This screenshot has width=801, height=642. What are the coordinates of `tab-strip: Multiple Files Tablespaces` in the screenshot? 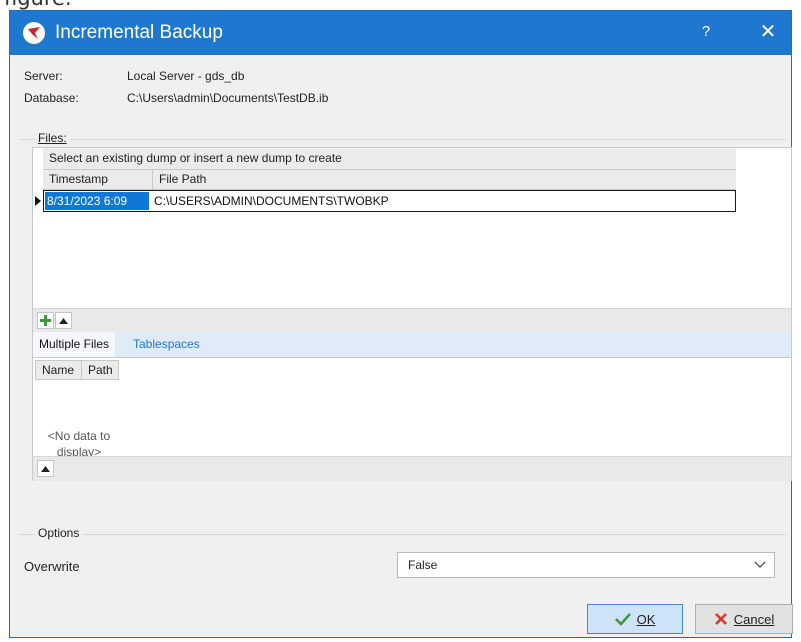 It's located at (412, 345).